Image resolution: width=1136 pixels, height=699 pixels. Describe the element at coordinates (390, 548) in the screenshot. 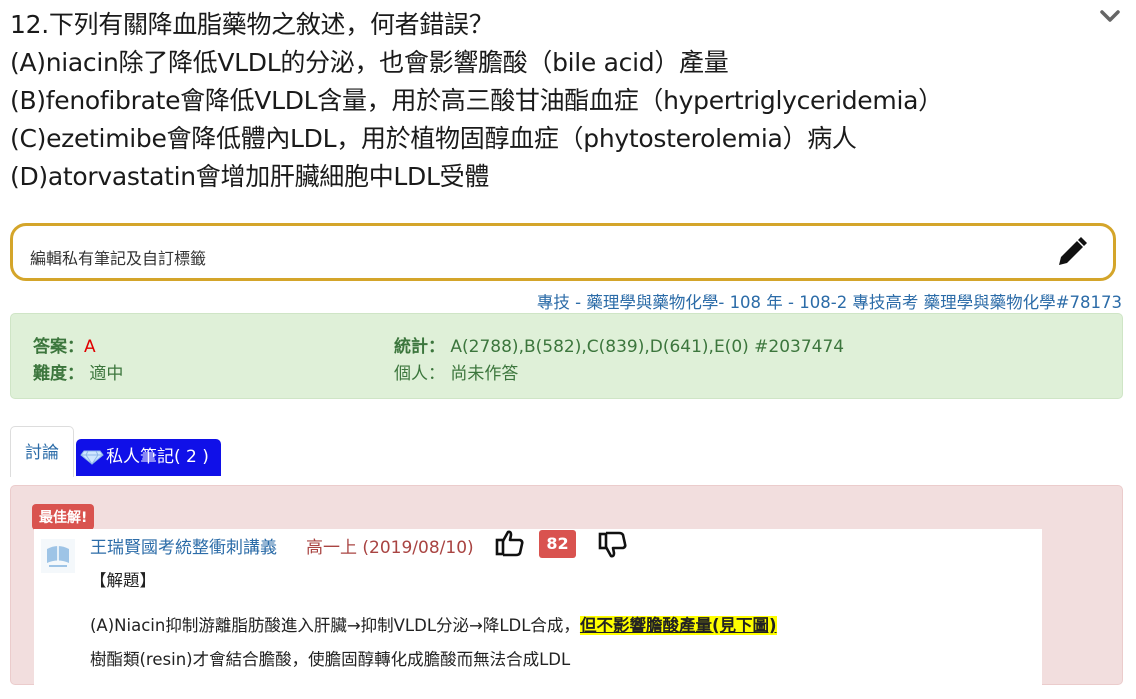

I see `post-meta: 高一上 (2019/08/10)` at that location.